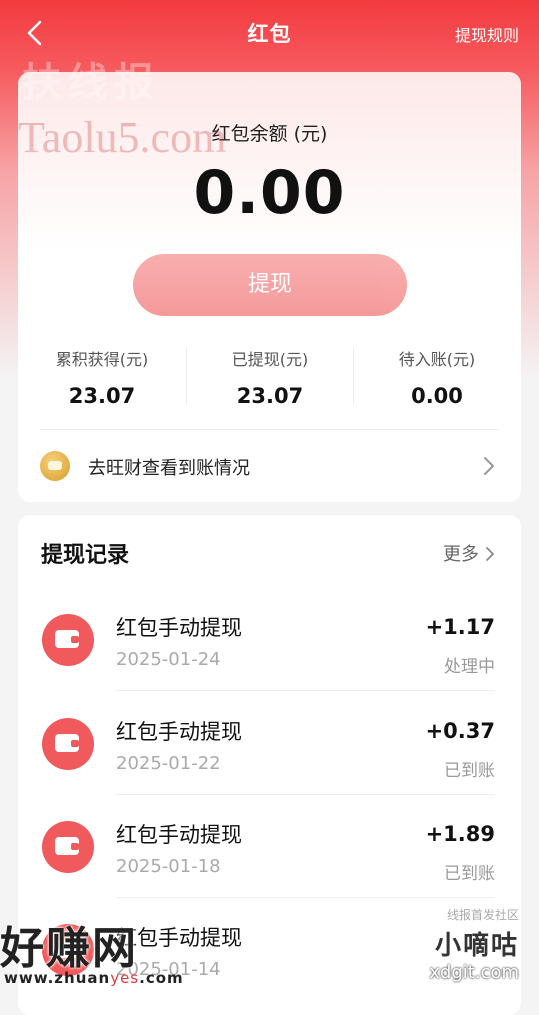 The height and width of the screenshot is (1015, 539). Describe the element at coordinates (270, 285) in the screenshot. I see `withdraw-button: 提现` at that location.